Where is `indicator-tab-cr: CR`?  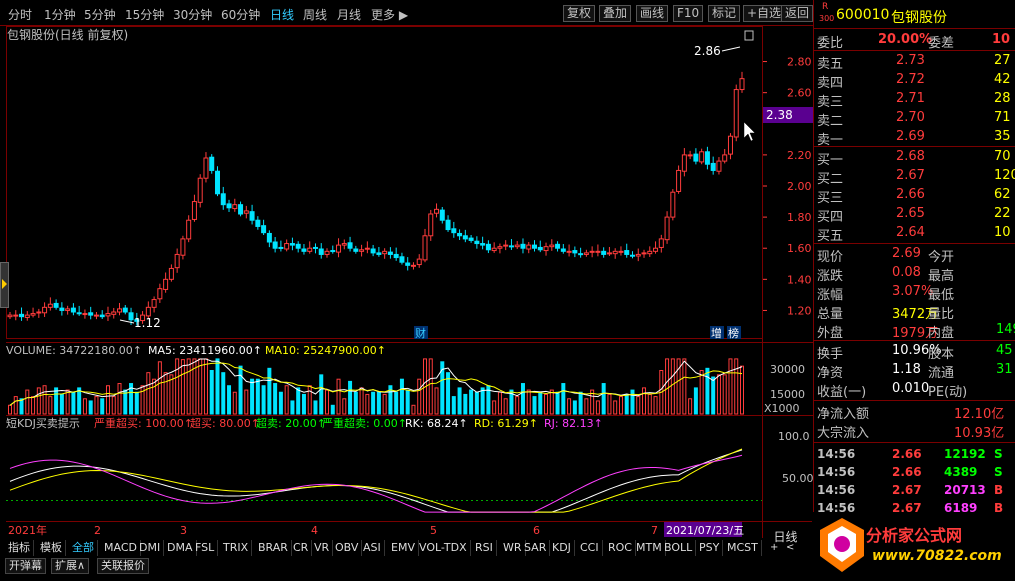
indicator-tab-cr: CR is located at coordinates (301, 548).